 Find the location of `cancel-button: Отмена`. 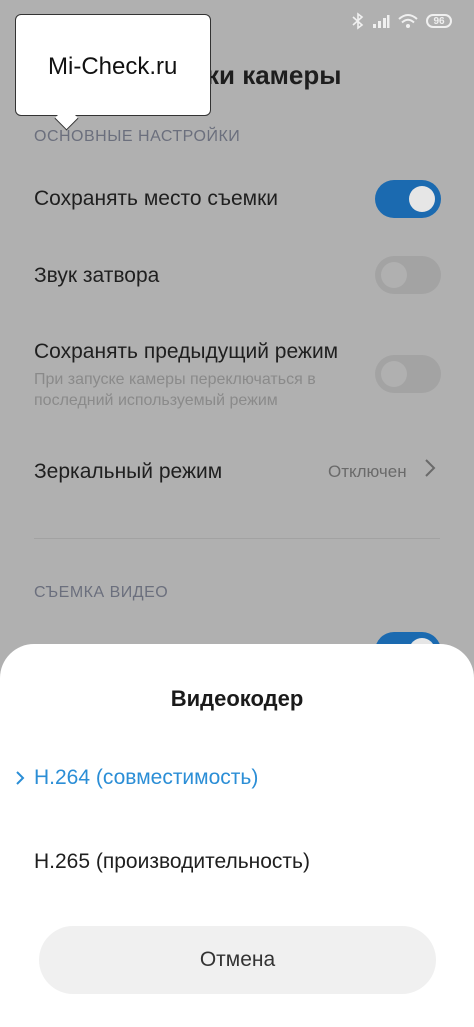

cancel-button: Отмена is located at coordinates (237, 960).